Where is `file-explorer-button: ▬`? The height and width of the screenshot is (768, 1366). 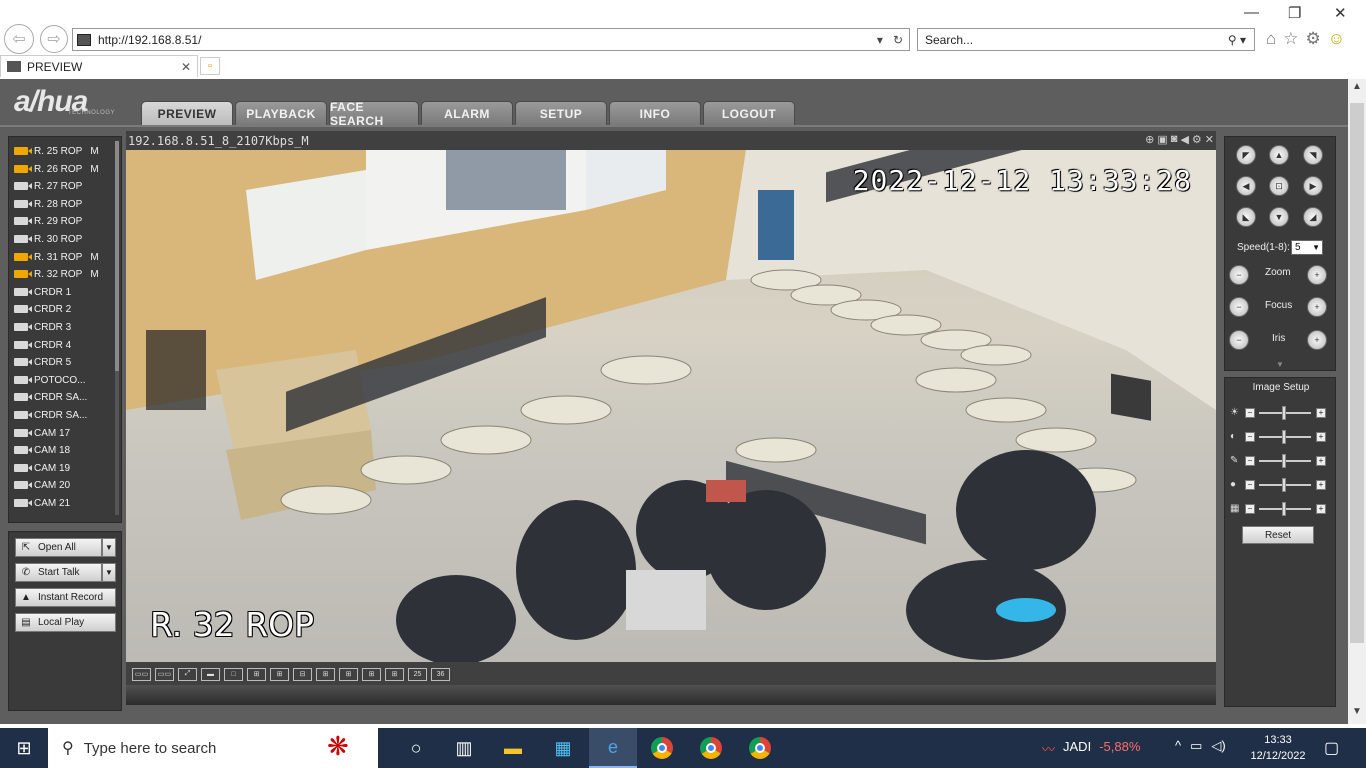
file-explorer-button: ▬ is located at coordinates (513, 748).